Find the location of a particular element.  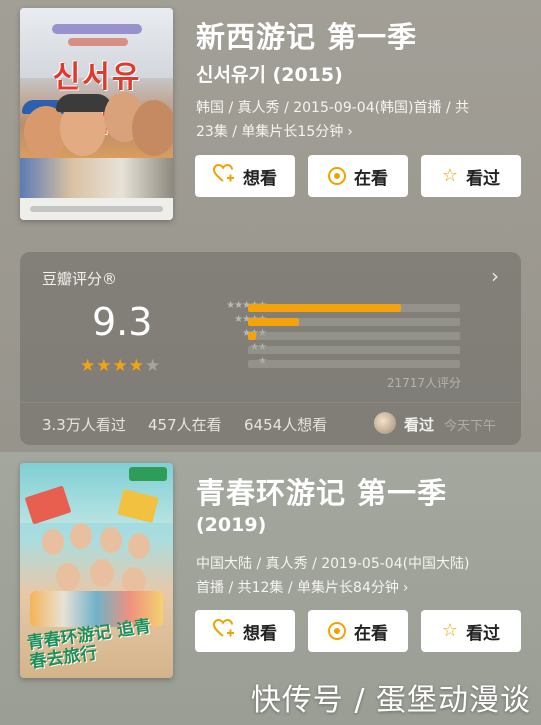

rating-stars: ★★★★★ is located at coordinates (120, 366).